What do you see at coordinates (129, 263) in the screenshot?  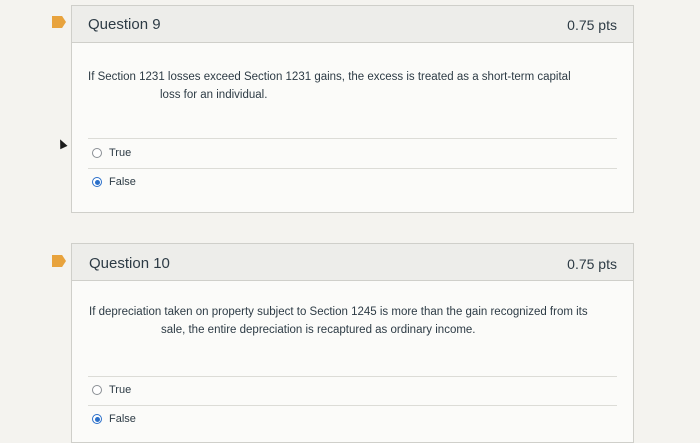 I see `question-title: Question 10` at bounding box center [129, 263].